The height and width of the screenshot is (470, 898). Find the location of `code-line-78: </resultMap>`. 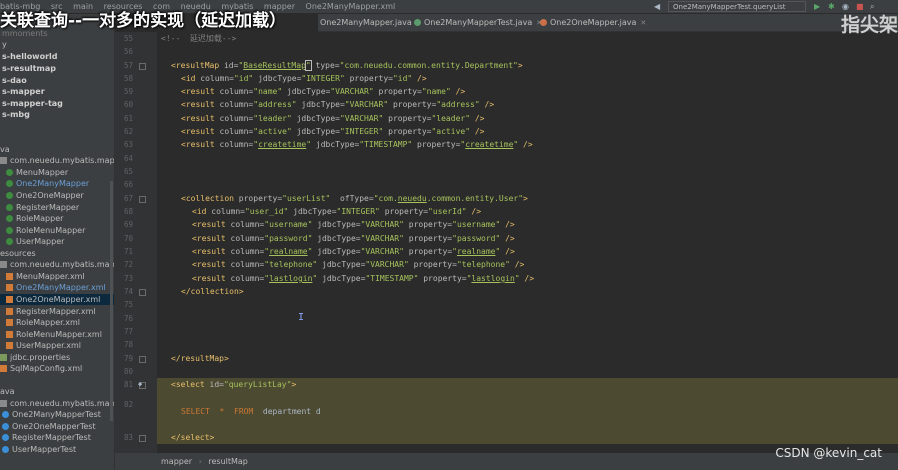

code-line-78: </resultMap> is located at coordinates (200, 358).